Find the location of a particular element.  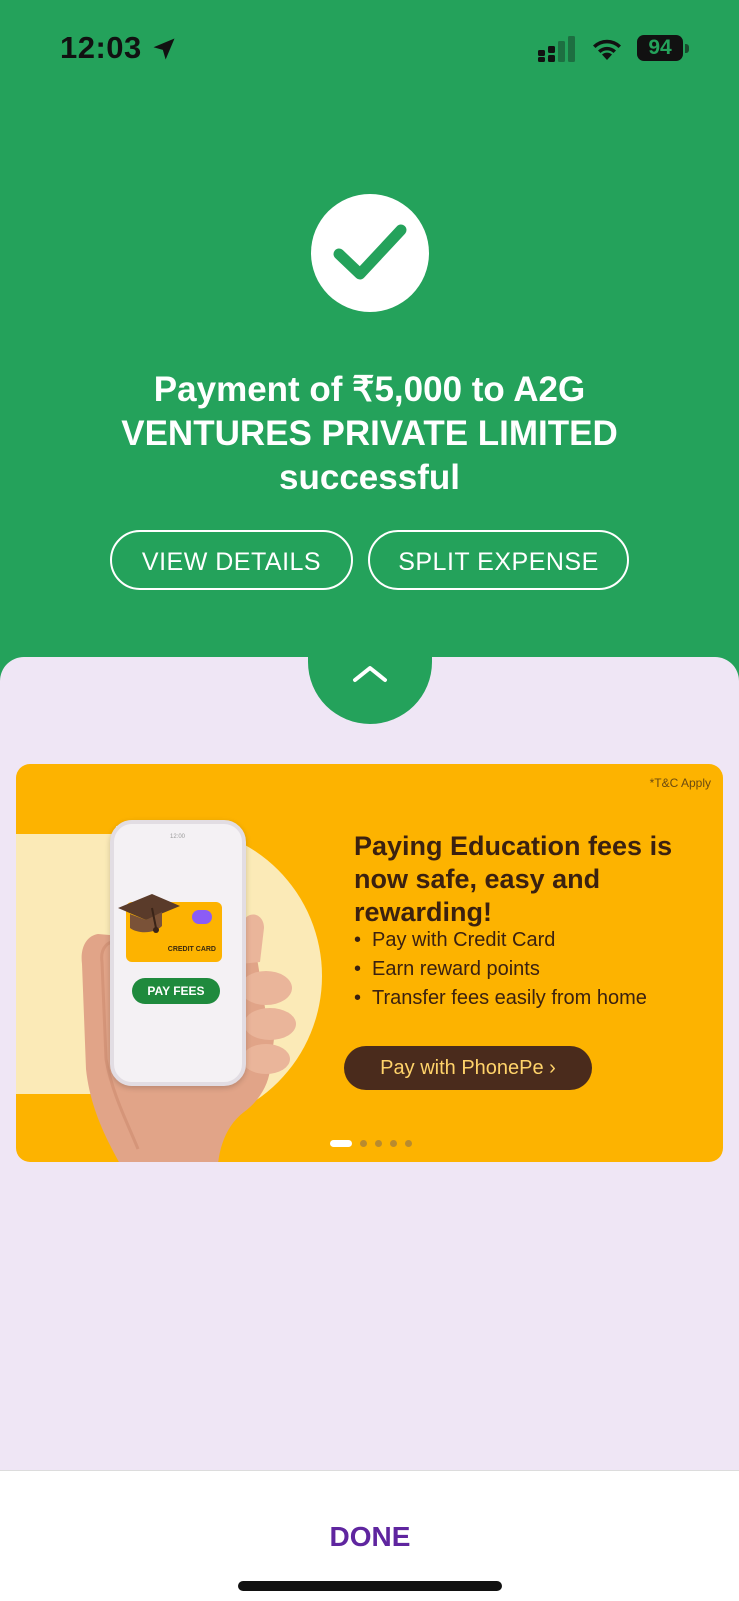

checkmark-icon is located at coordinates (370, 252).